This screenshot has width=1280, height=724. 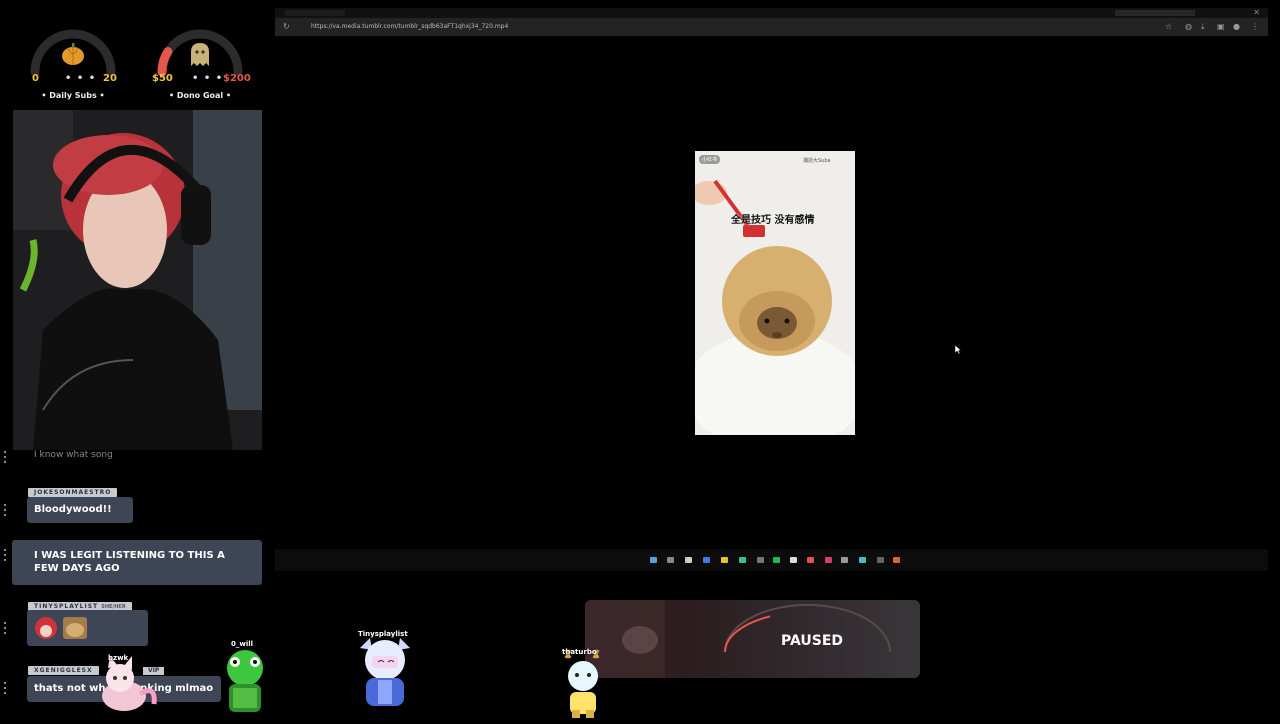 I want to click on knight-avatar-icon, so click(x=385, y=672).